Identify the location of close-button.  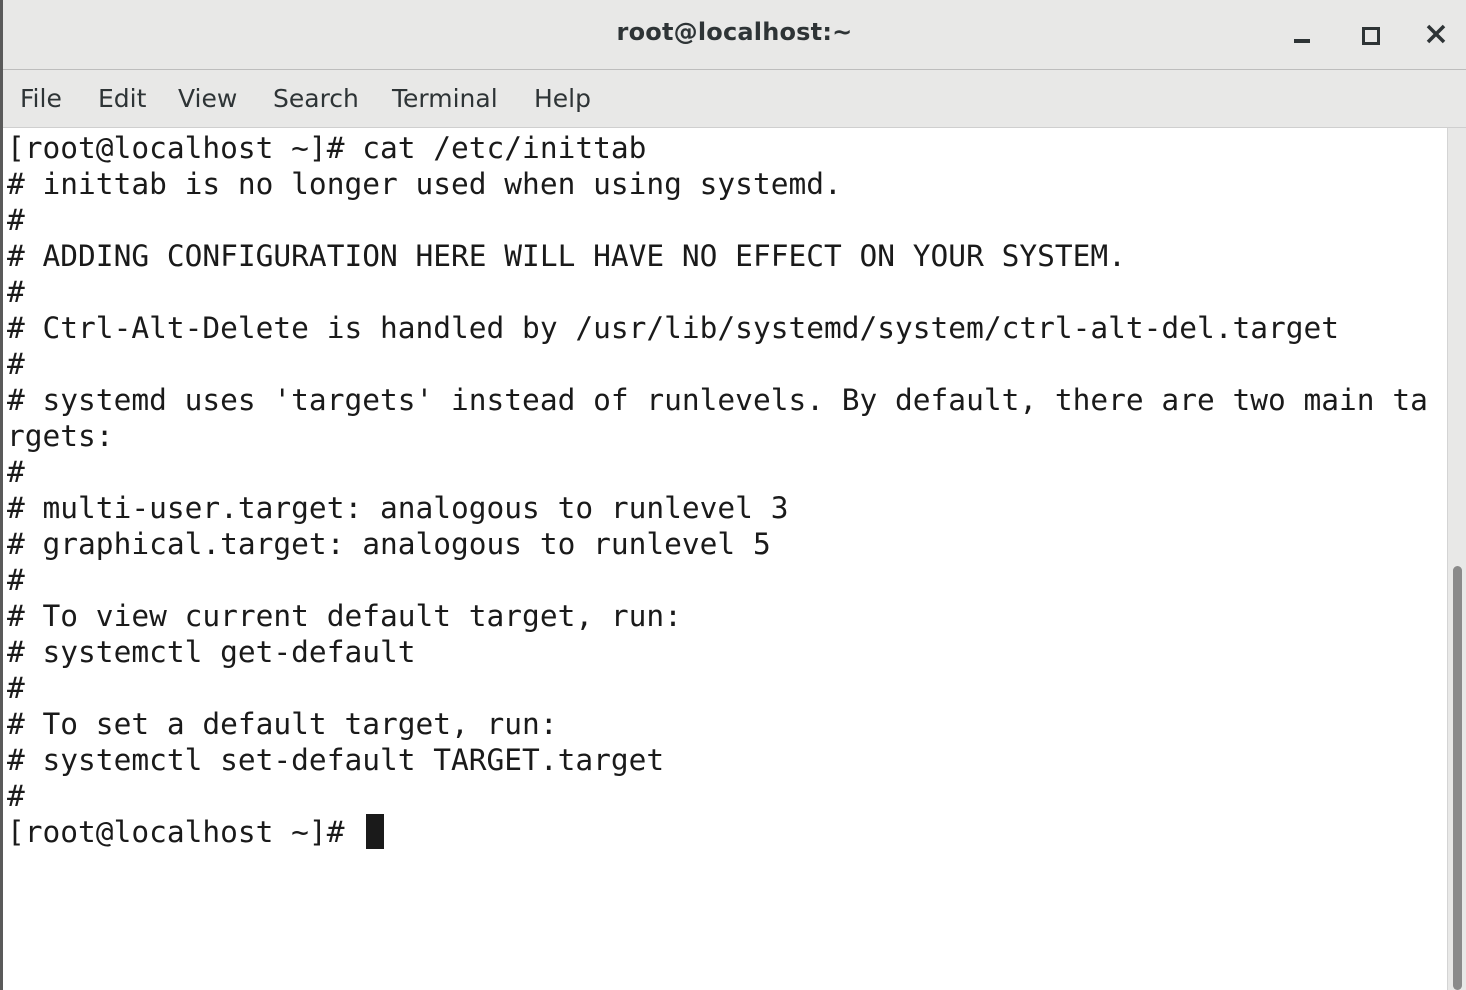
(1436, 34).